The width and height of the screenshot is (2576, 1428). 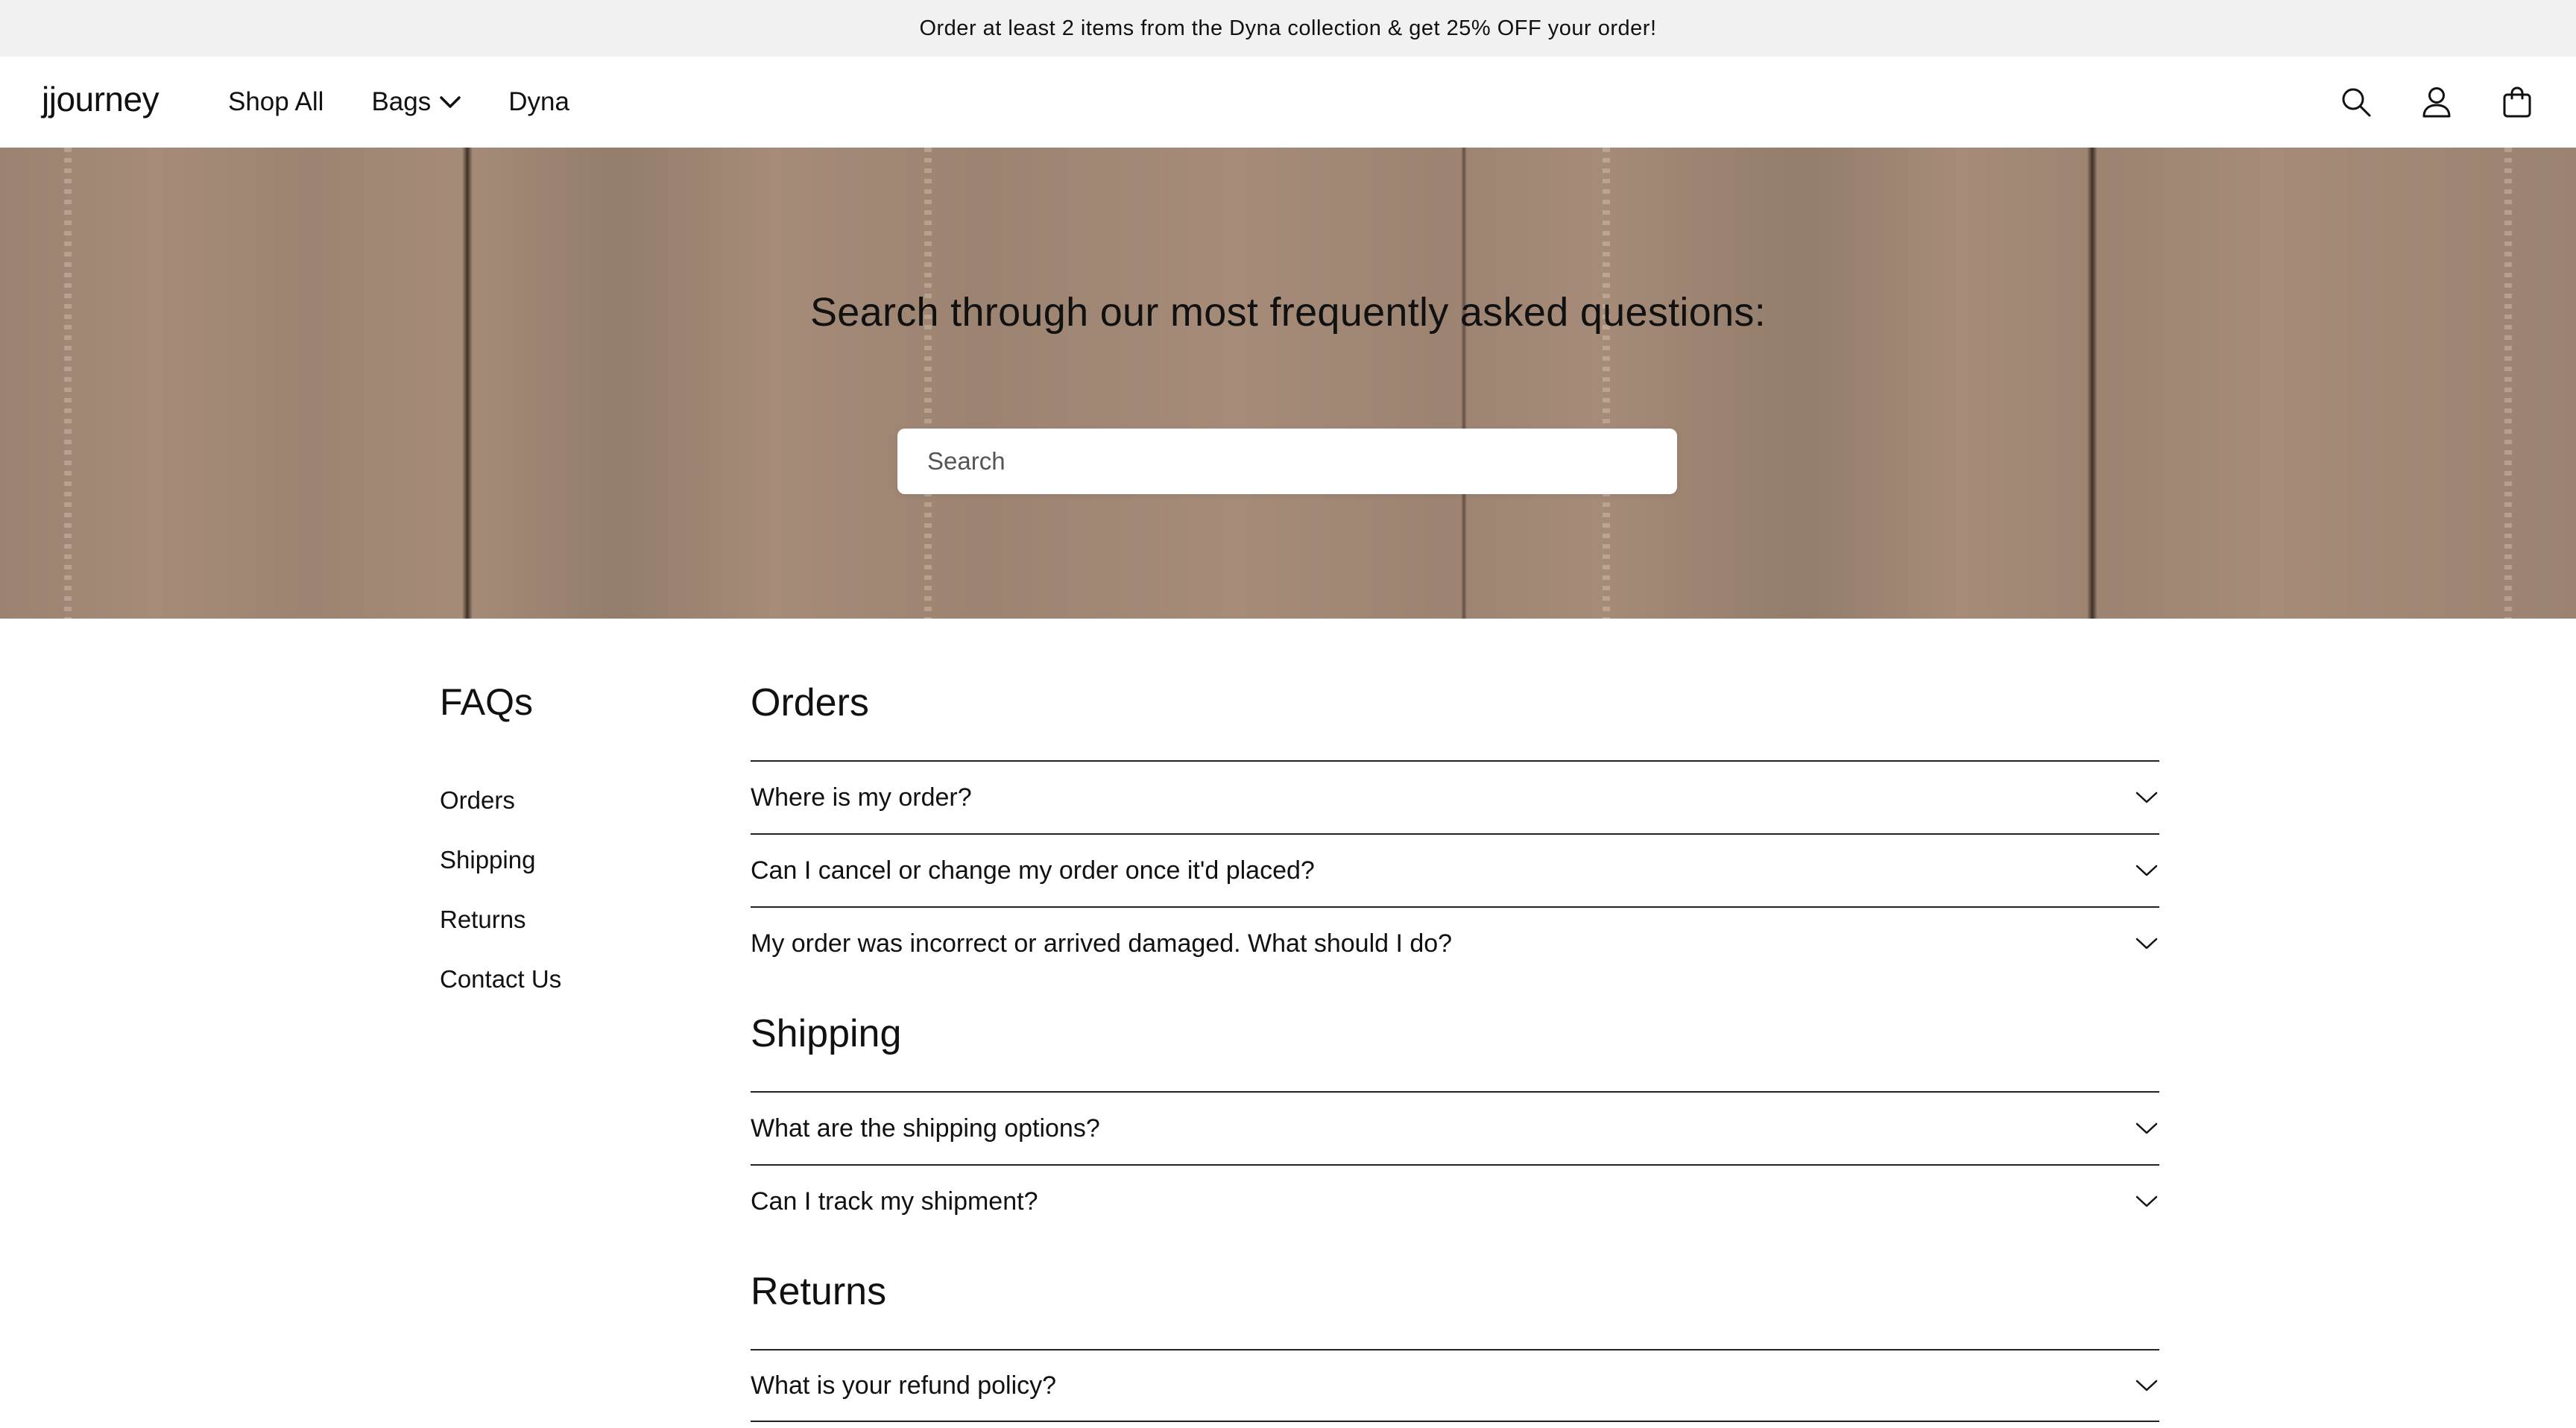 I want to click on nav-bags: Bags, so click(x=416, y=102).